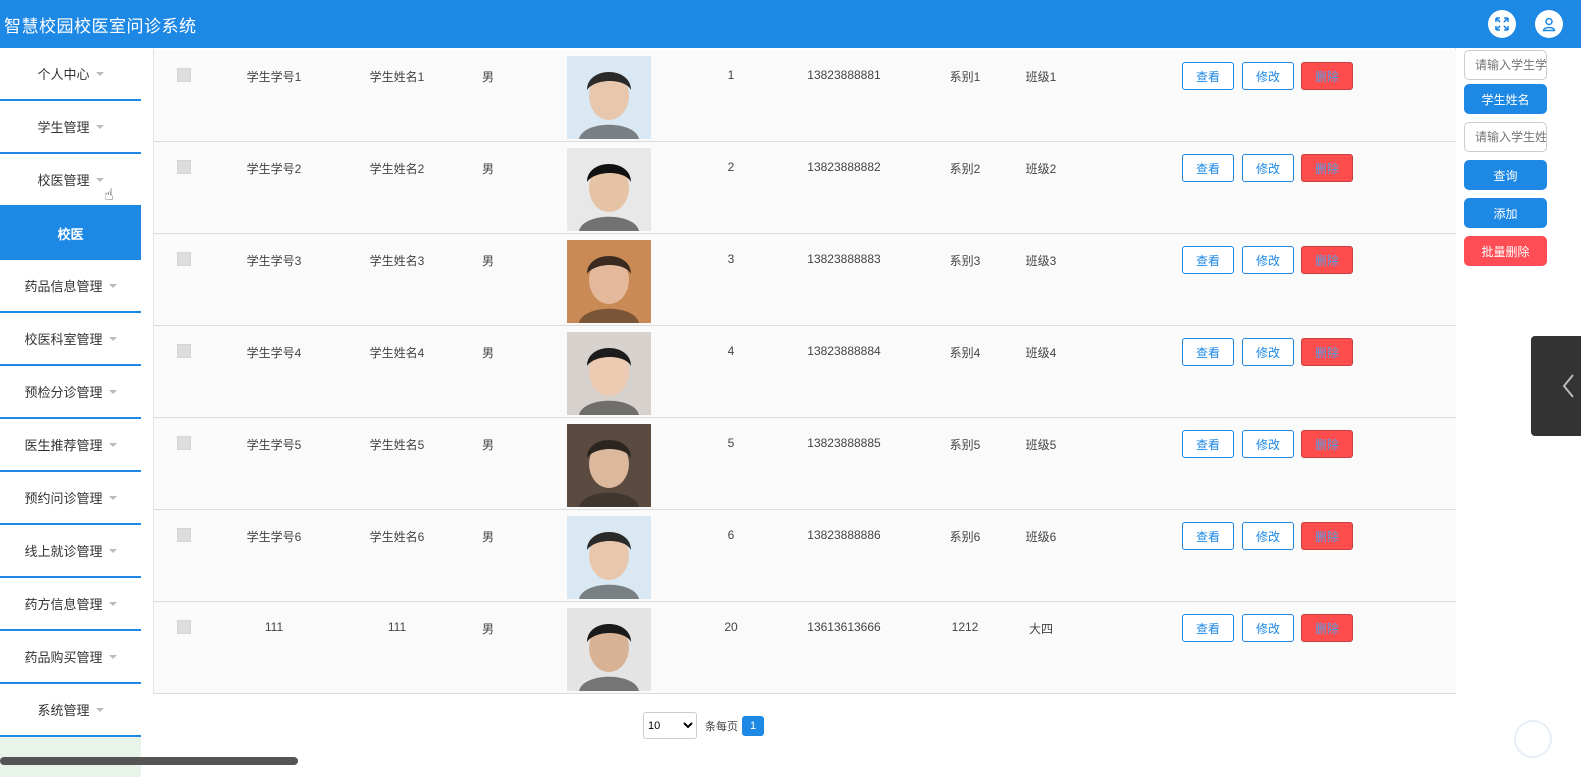  Describe the element at coordinates (274, 353) in the screenshot. I see `student-no-cell: 学生学号4` at that location.